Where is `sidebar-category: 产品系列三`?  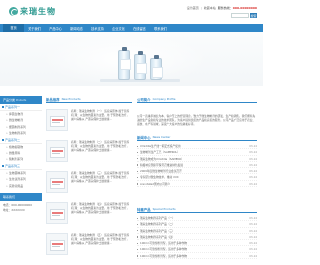 sidebar-category: 产品系列三 is located at coordinates (21, 166).